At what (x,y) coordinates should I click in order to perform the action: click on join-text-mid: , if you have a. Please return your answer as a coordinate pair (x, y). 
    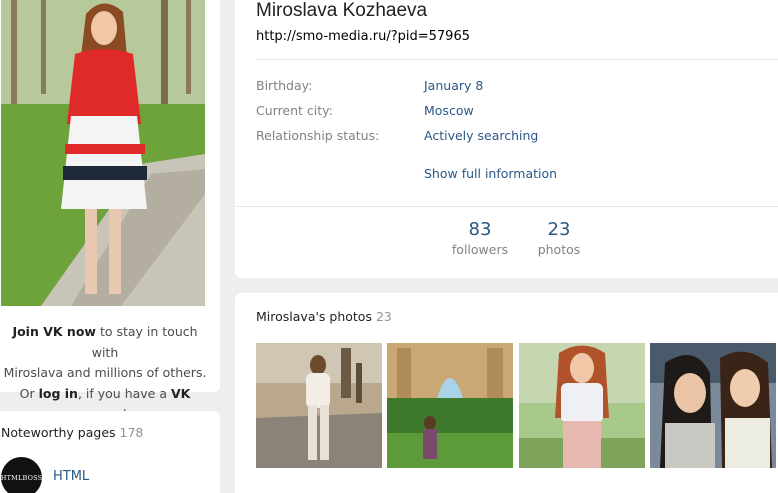
    Looking at the image, I should click on (124, 393).